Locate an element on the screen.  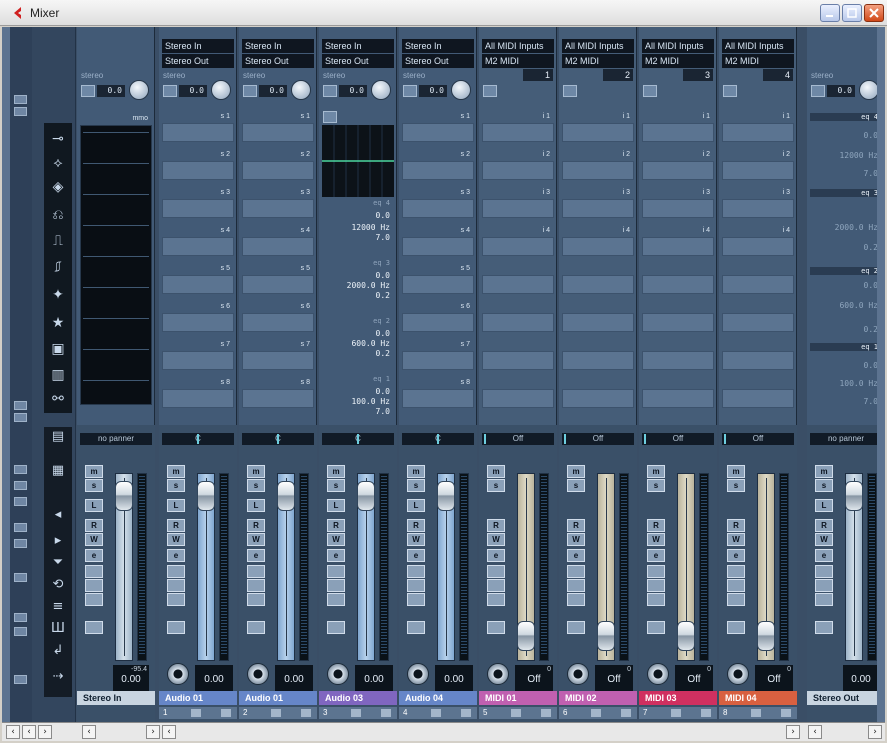
channel-name: Stereo Out is located at coordinates (846, 698).